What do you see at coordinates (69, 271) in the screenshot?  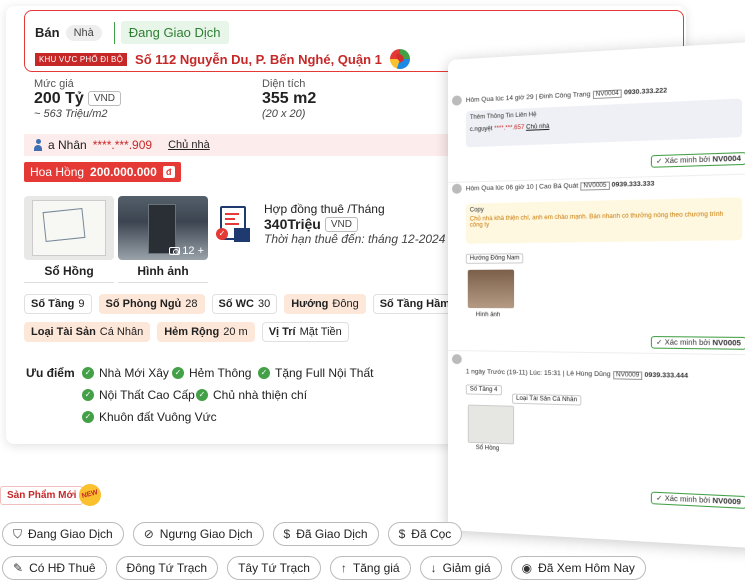 I see `land-title-label: Sổ Hồng` at bounding box center [69, 271].